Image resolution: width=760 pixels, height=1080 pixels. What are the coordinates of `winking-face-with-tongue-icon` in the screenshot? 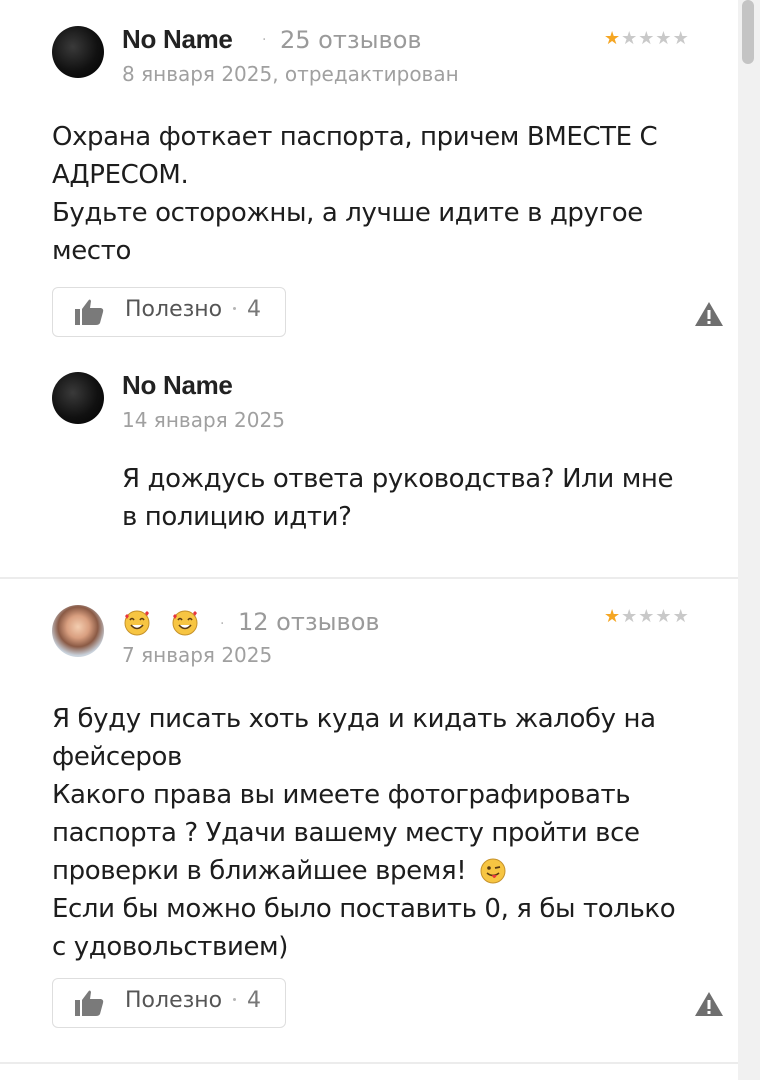 It's located at (493, 871).